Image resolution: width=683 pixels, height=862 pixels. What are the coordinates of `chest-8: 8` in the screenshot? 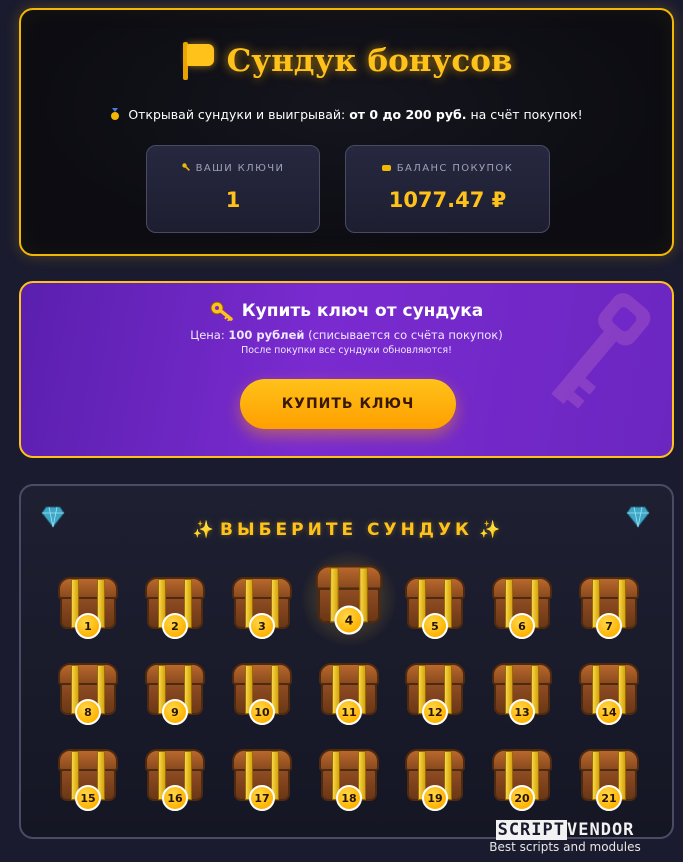 It's located at (88, 695).